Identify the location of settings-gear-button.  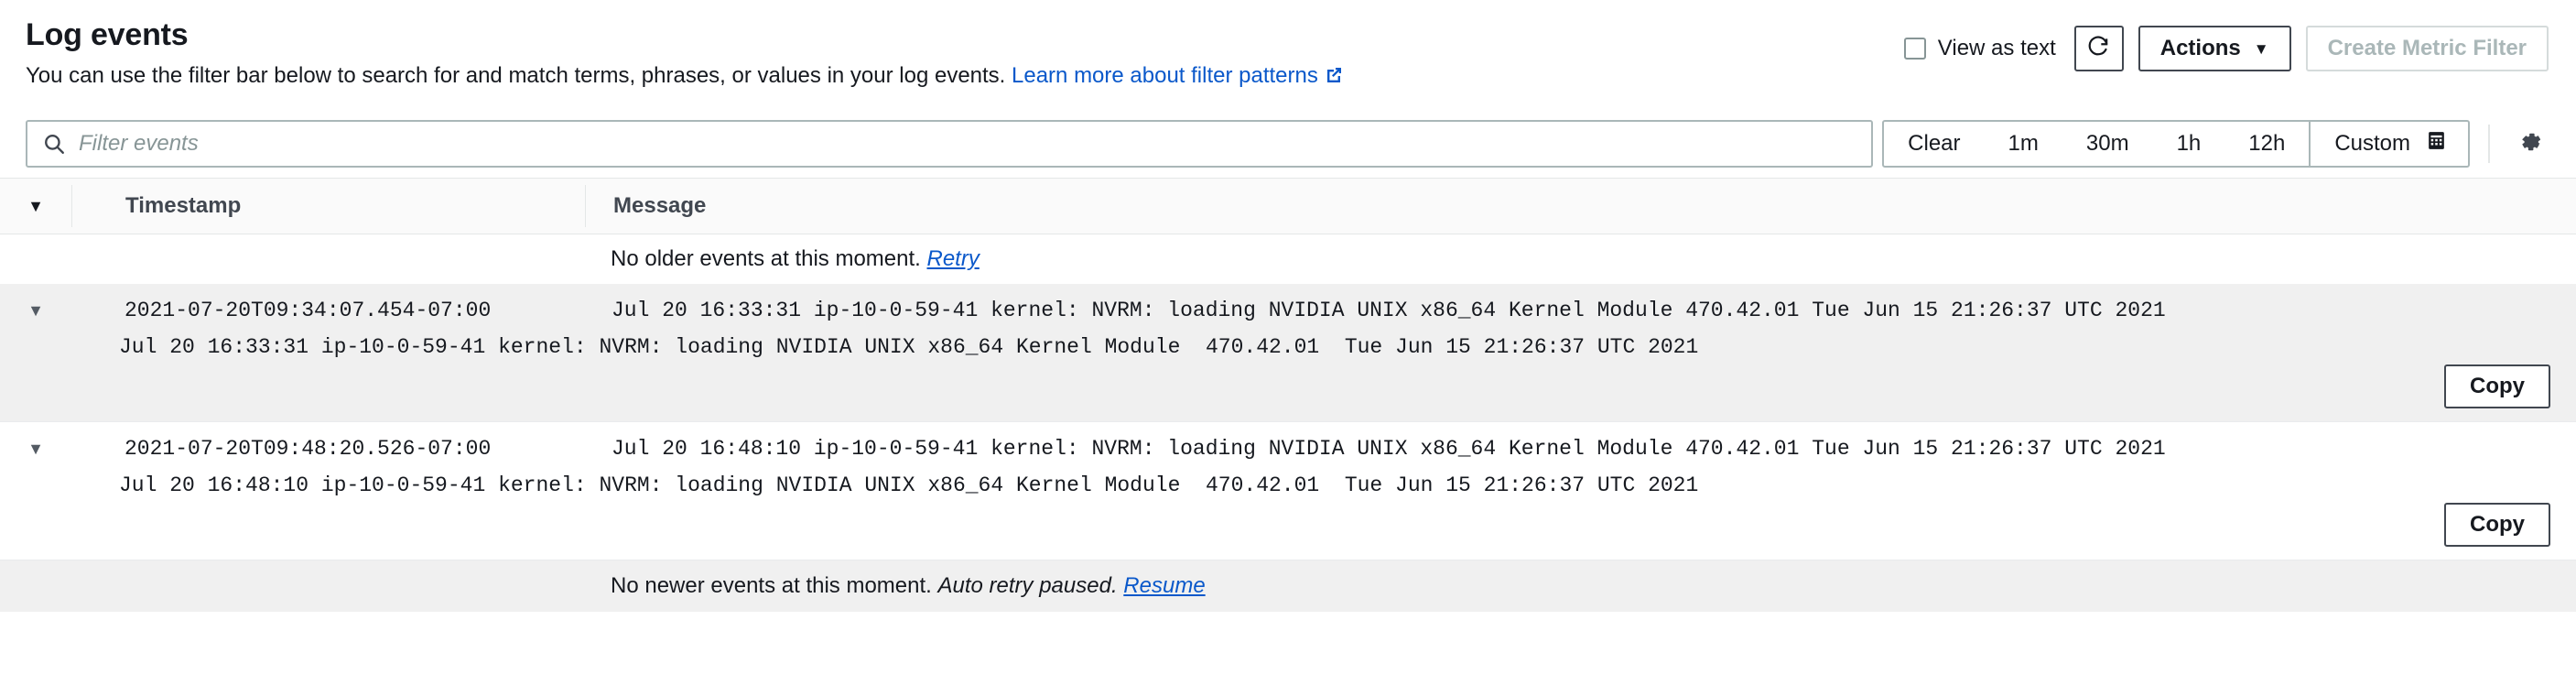
(2530, 144).